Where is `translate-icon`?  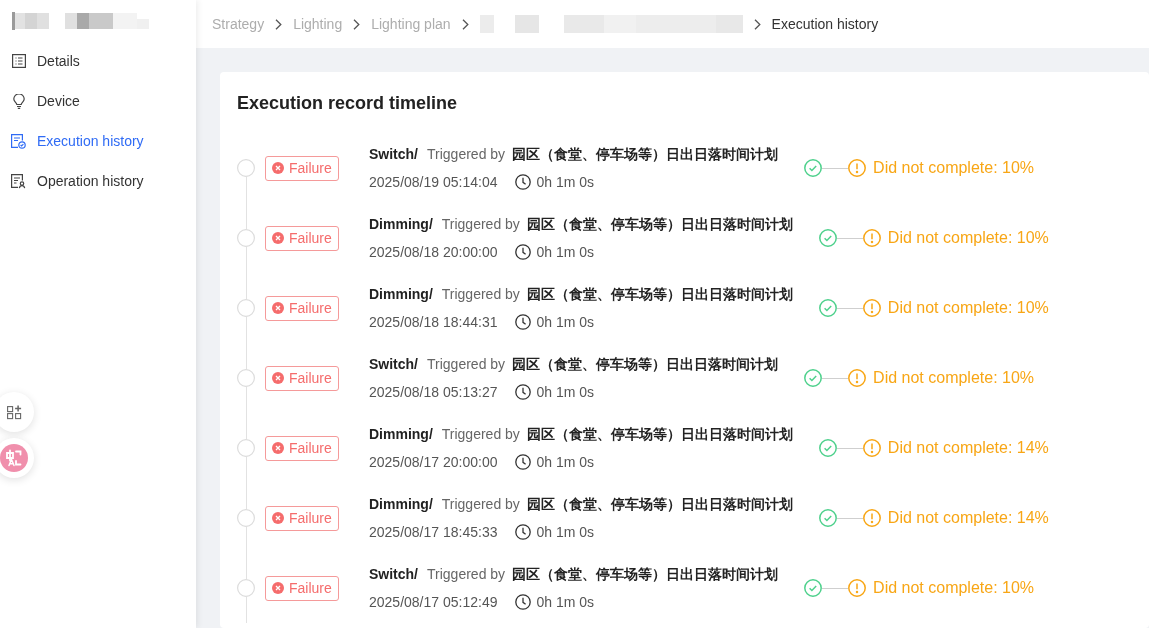
translate-icon is located at coordinates (14, 458).